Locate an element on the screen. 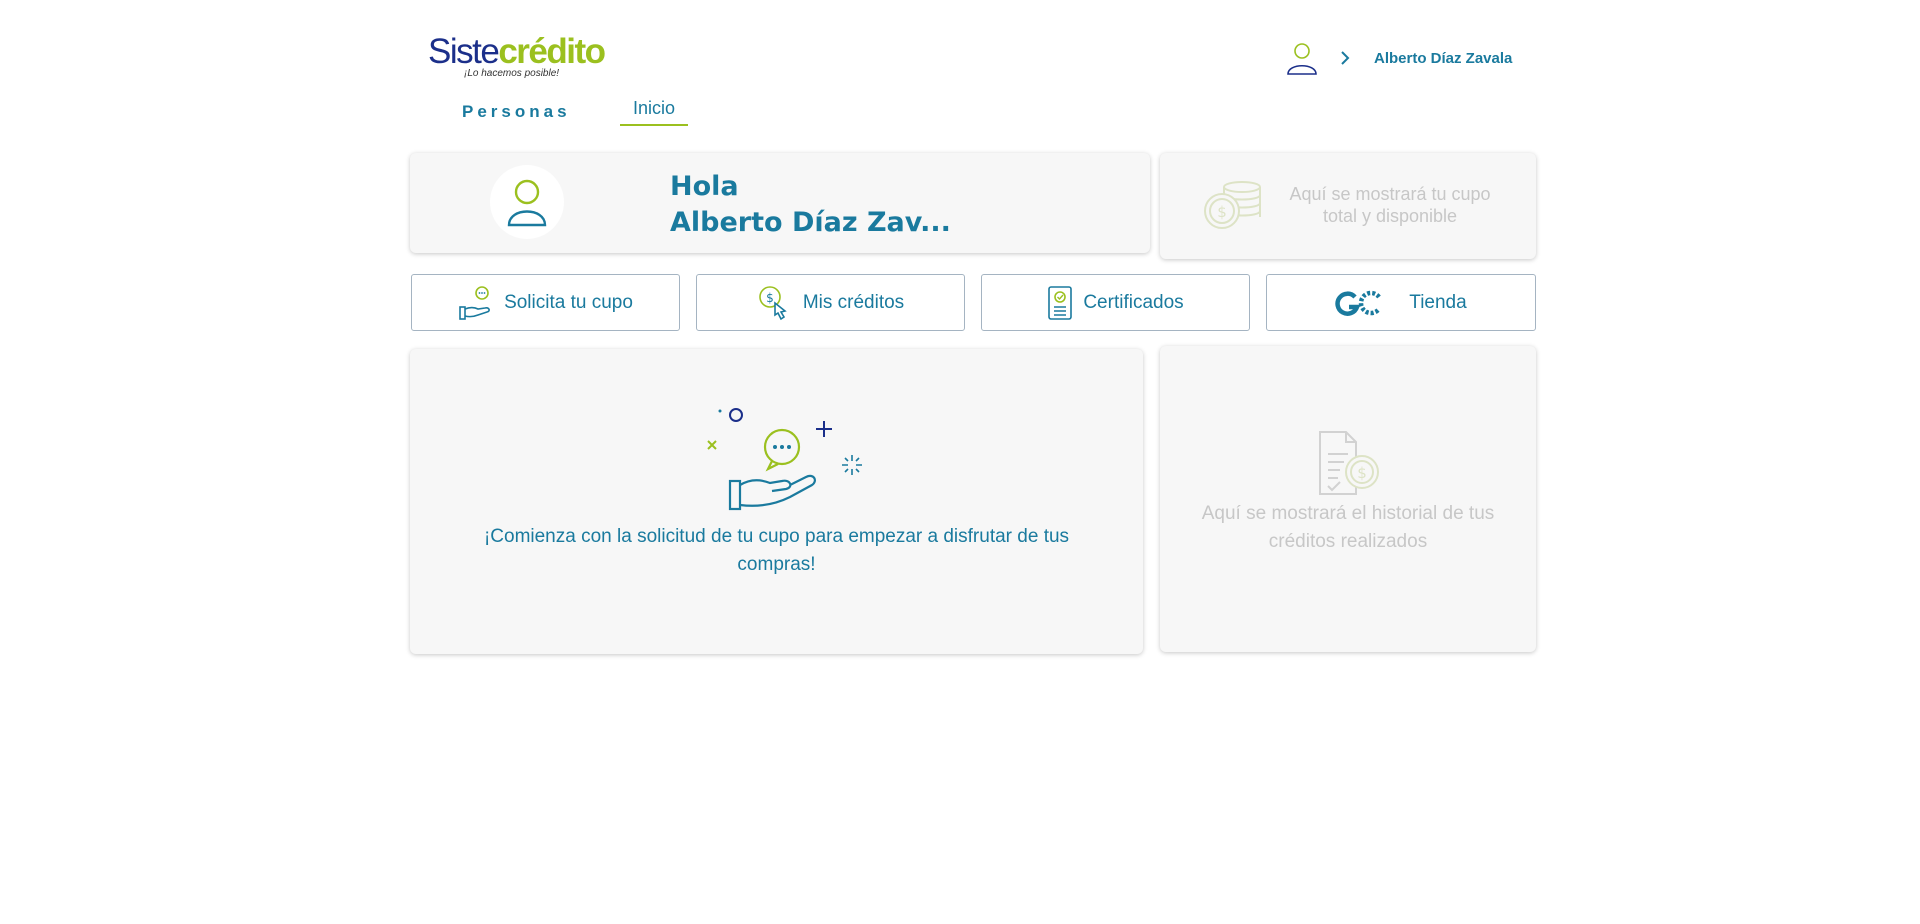  sistecredito-logo: Sistecrédito ¡Lo hacemos posible! is located at coordinates (518, 58).